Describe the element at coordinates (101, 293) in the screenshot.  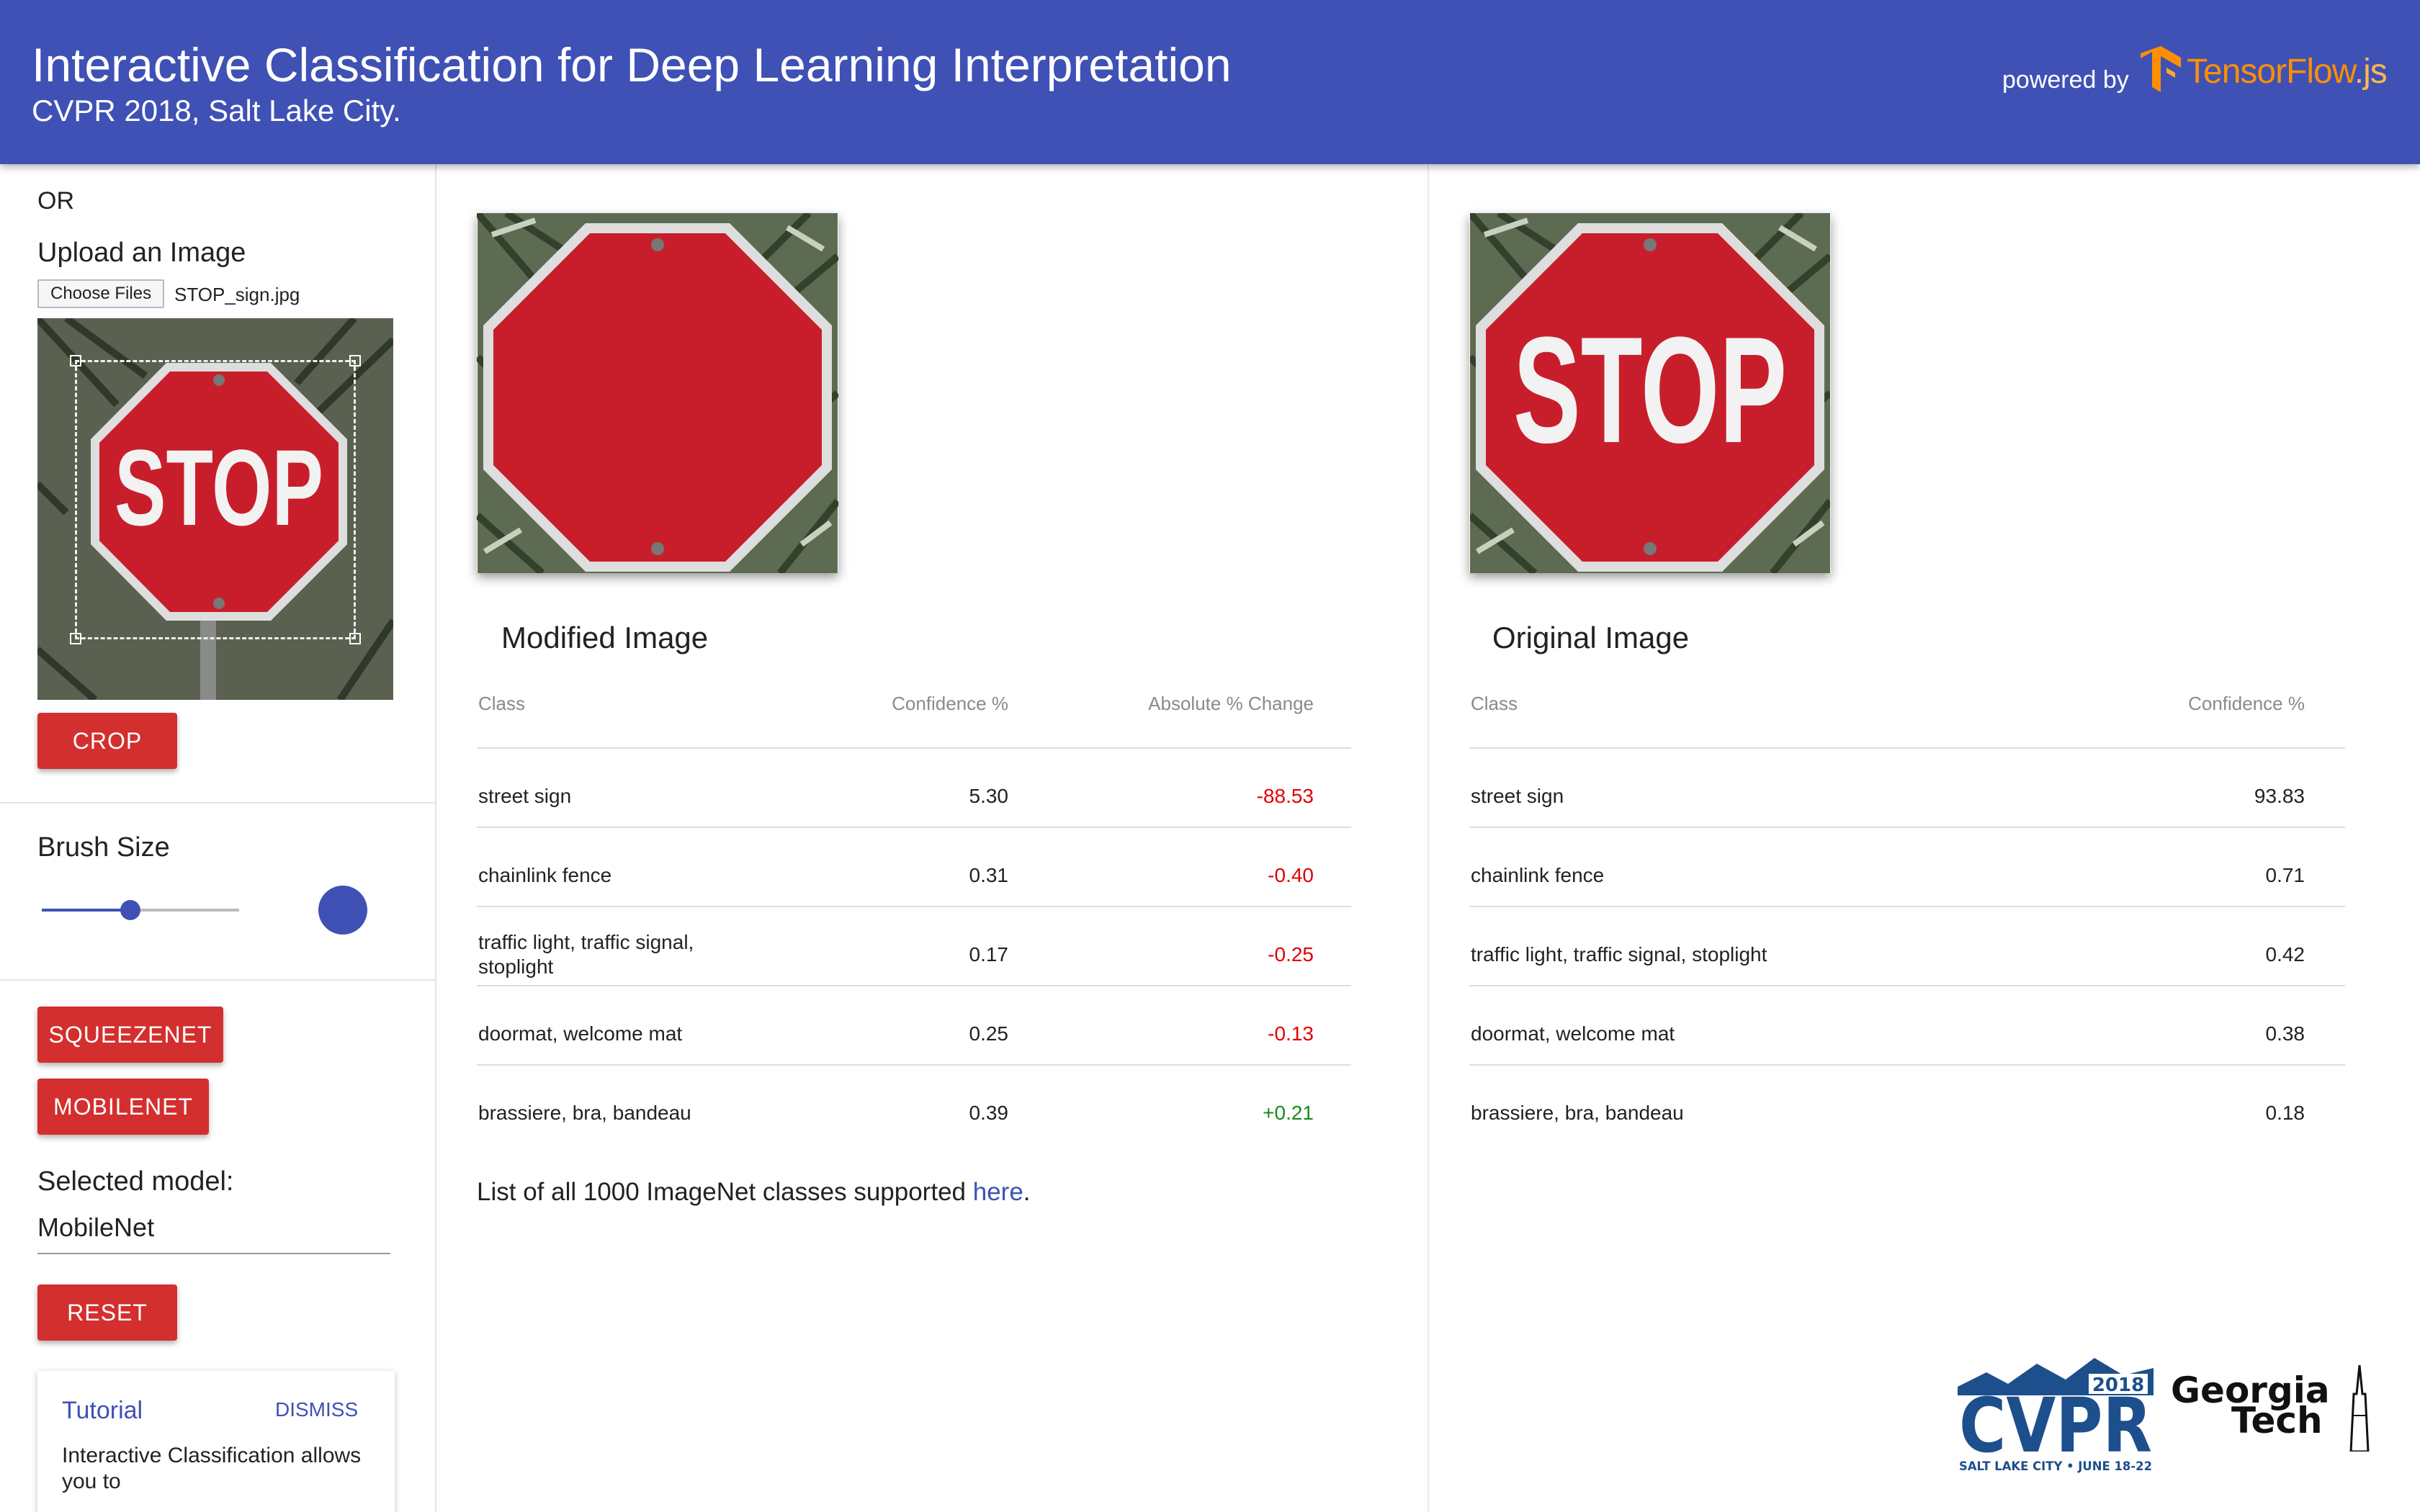
I see `choose-files-button: Choose Files` at that location.